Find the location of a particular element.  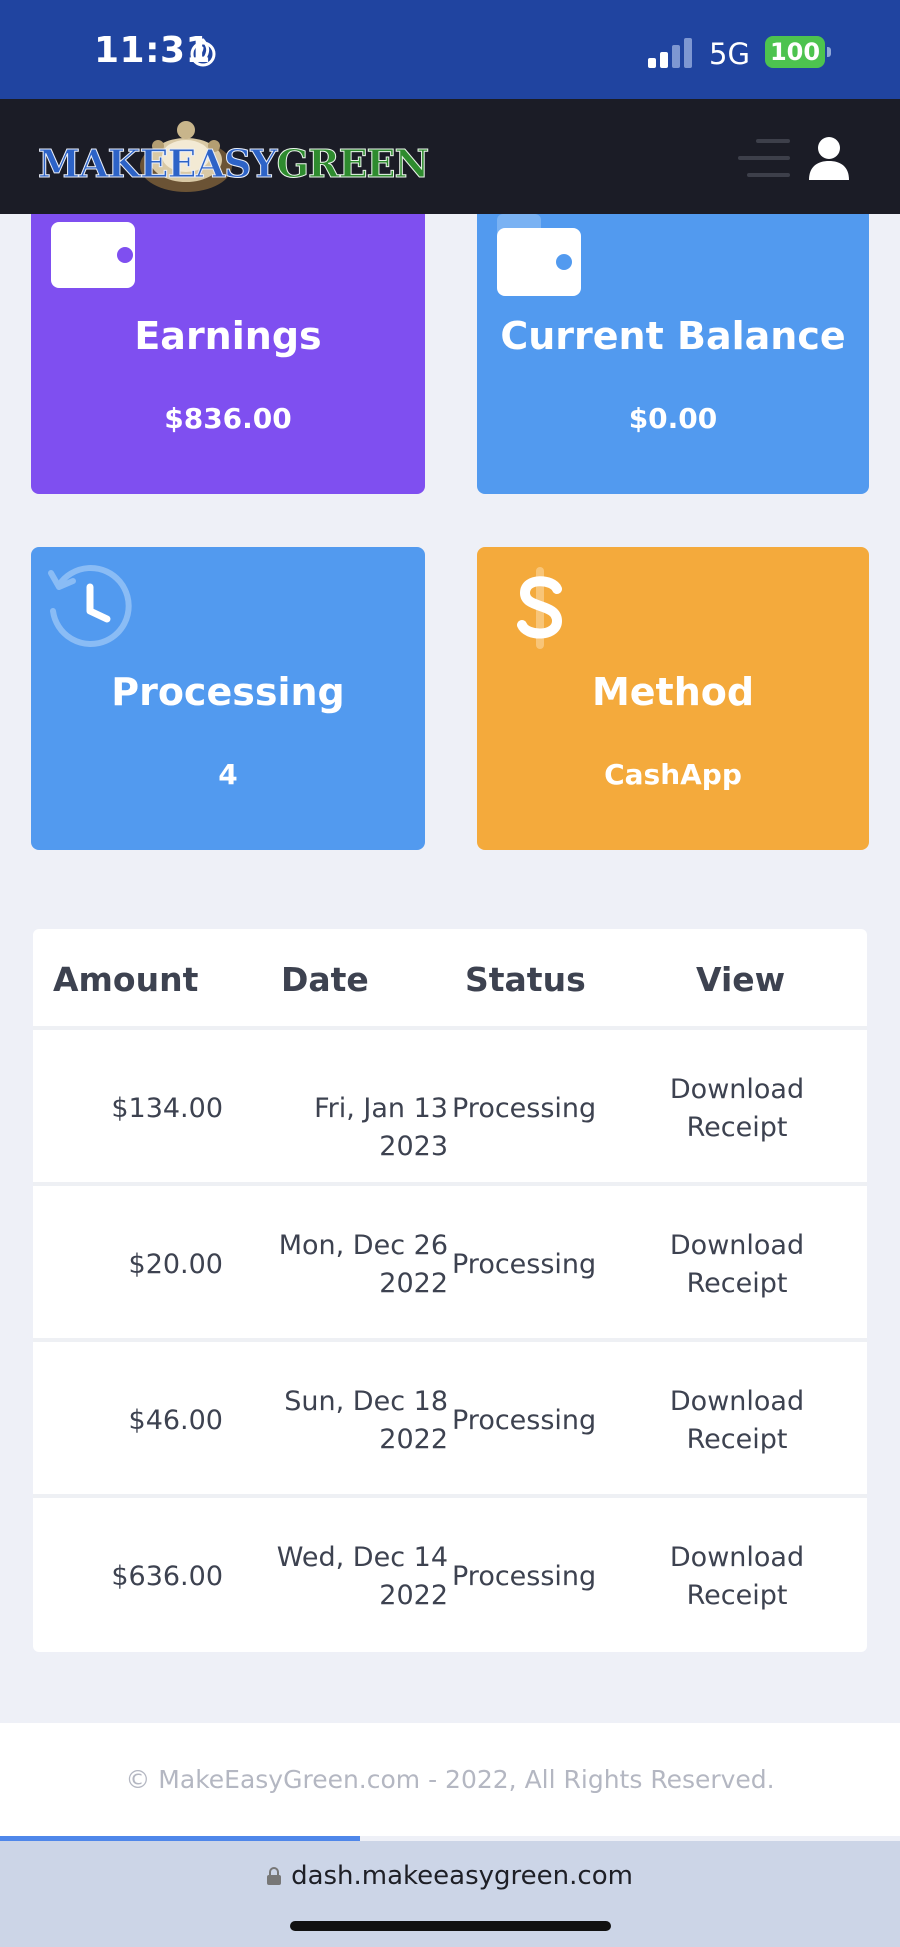

lock-icon is located at coordinates (274, 1876).